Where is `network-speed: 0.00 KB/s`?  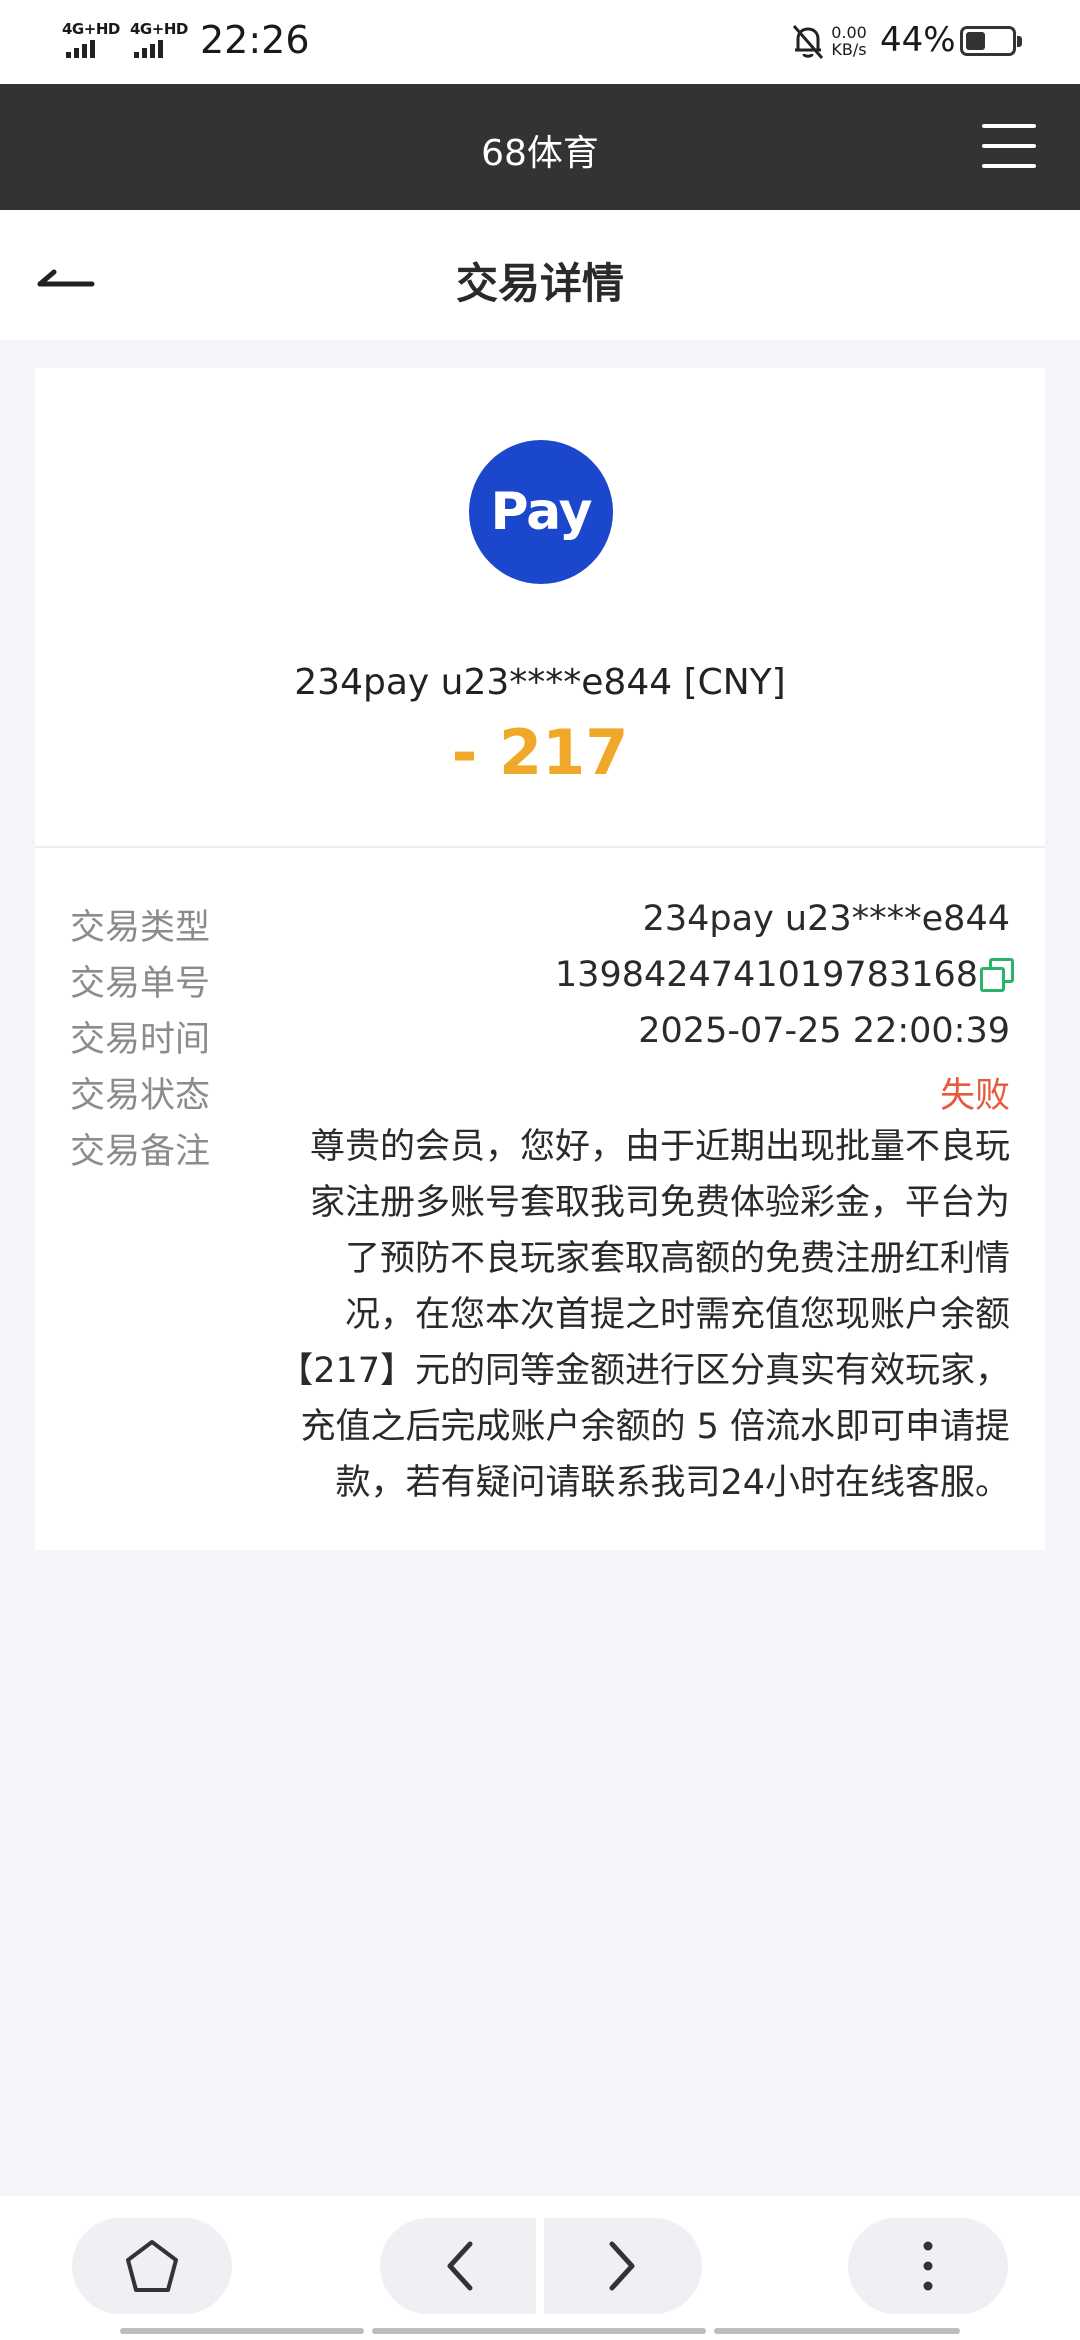 network-speed: 0.00 KB/s is located at coordinates (849, 41).